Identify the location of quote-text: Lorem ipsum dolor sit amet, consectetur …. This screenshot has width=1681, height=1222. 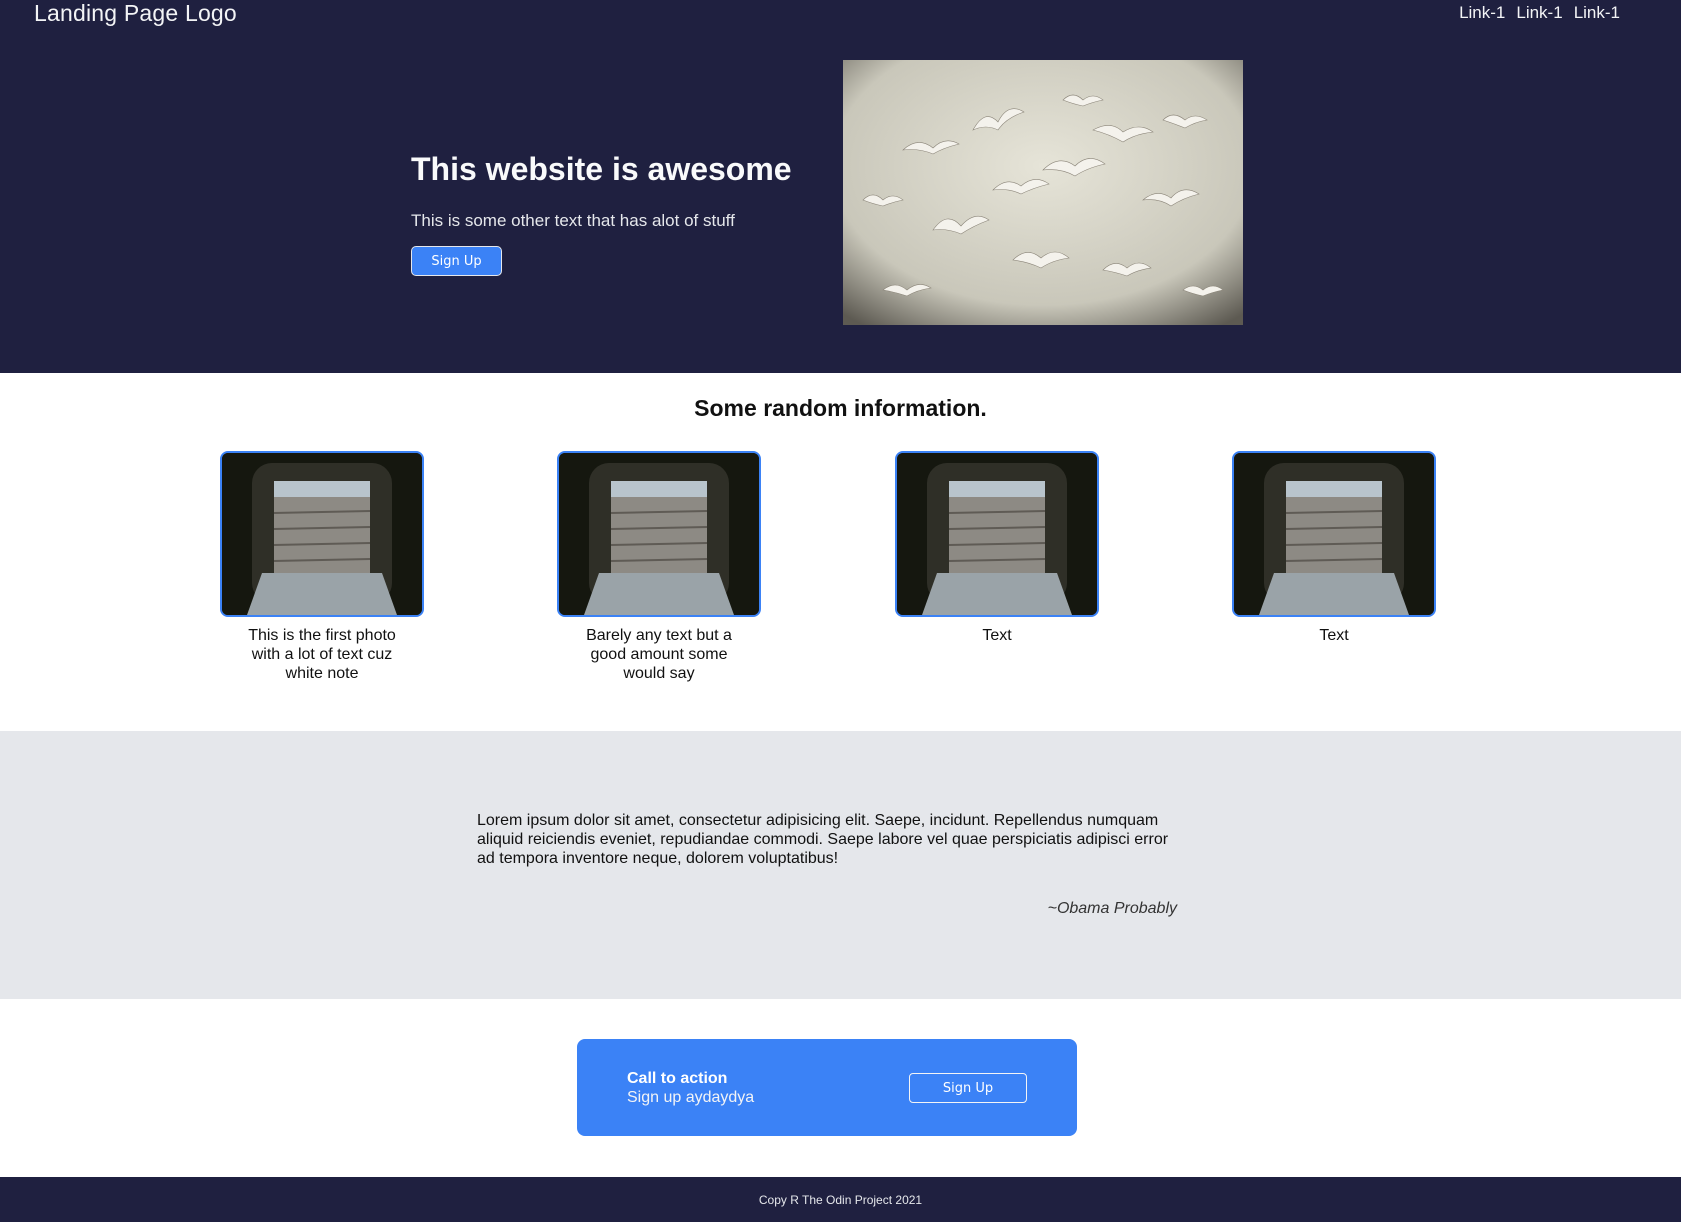
(823, 839).